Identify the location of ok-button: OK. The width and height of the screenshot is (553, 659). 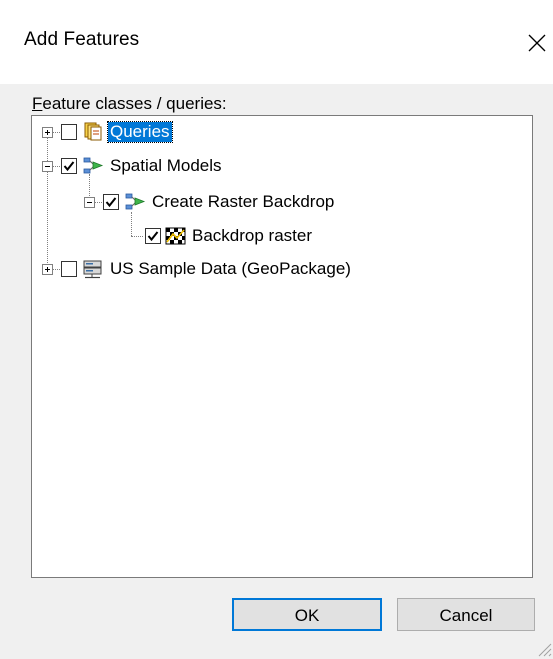
(307, 614).